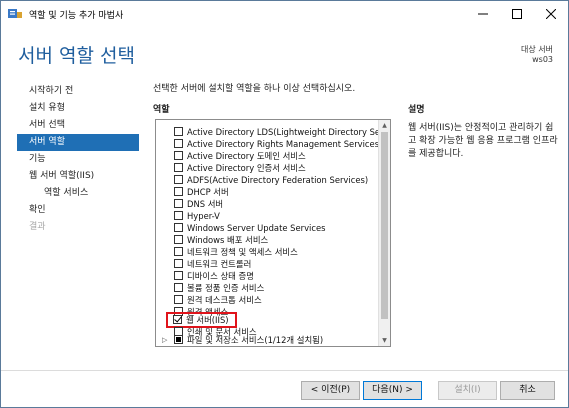 The height and width of the screenshot is (408, 569). Describe the element at coordinates (37, 159) in the screenshot. I see `nav-item-features: 기능` at that location.